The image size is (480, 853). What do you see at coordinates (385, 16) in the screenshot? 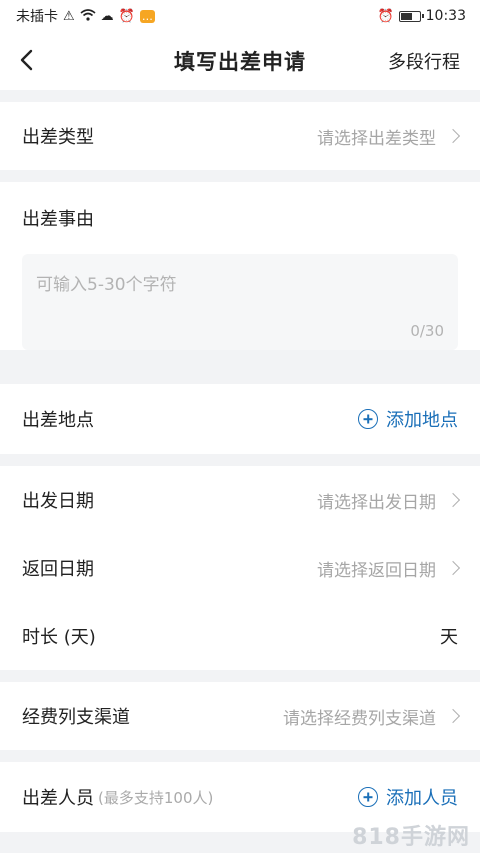
I see `alarm-icon: ⏰` at bounding box center [385, 16].